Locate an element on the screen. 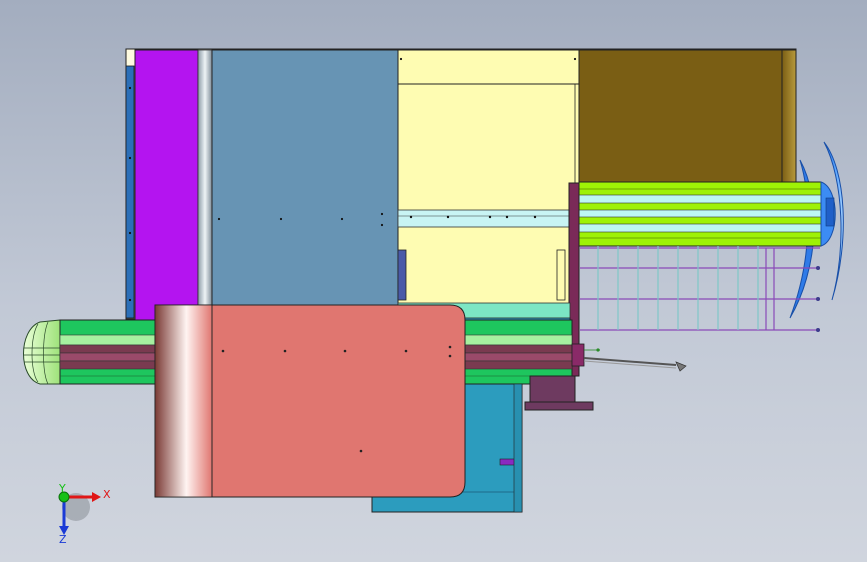 The height and width of the screenshot is (562, 867). actuator-rod is located at coordinates (629, 357).